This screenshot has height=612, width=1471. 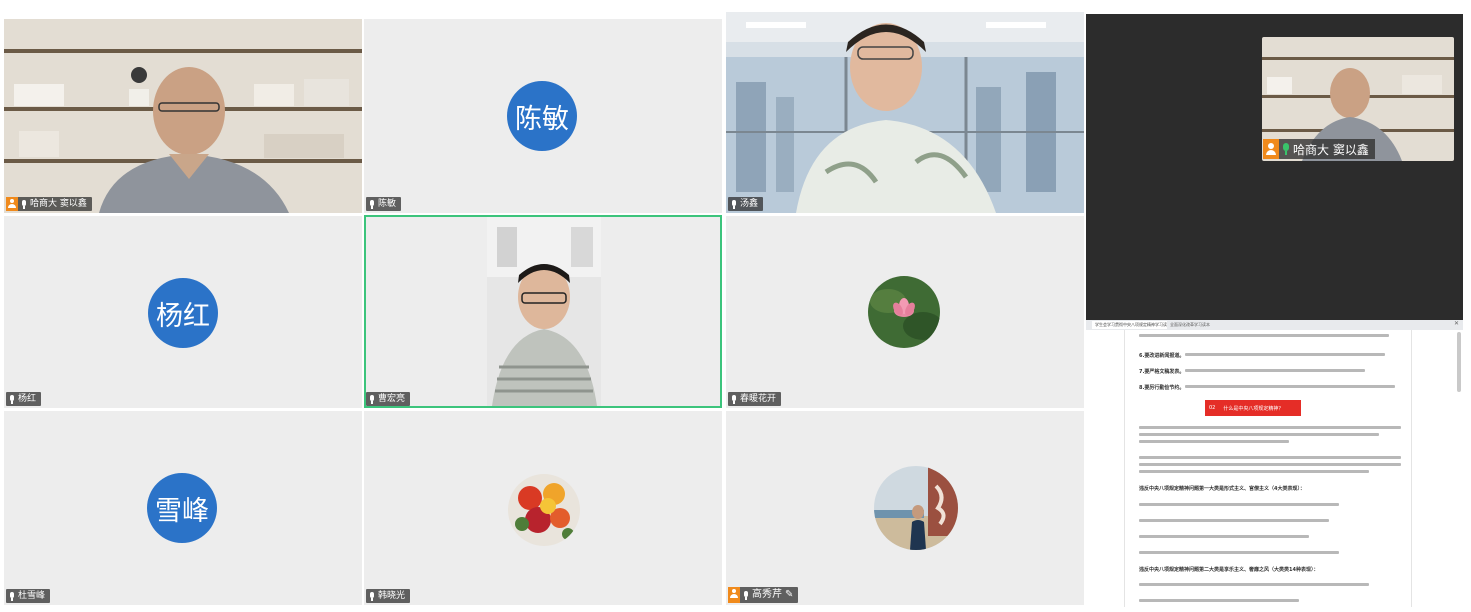 I want to click on participant-name: 高秀芹, so click(x=767, y=594).